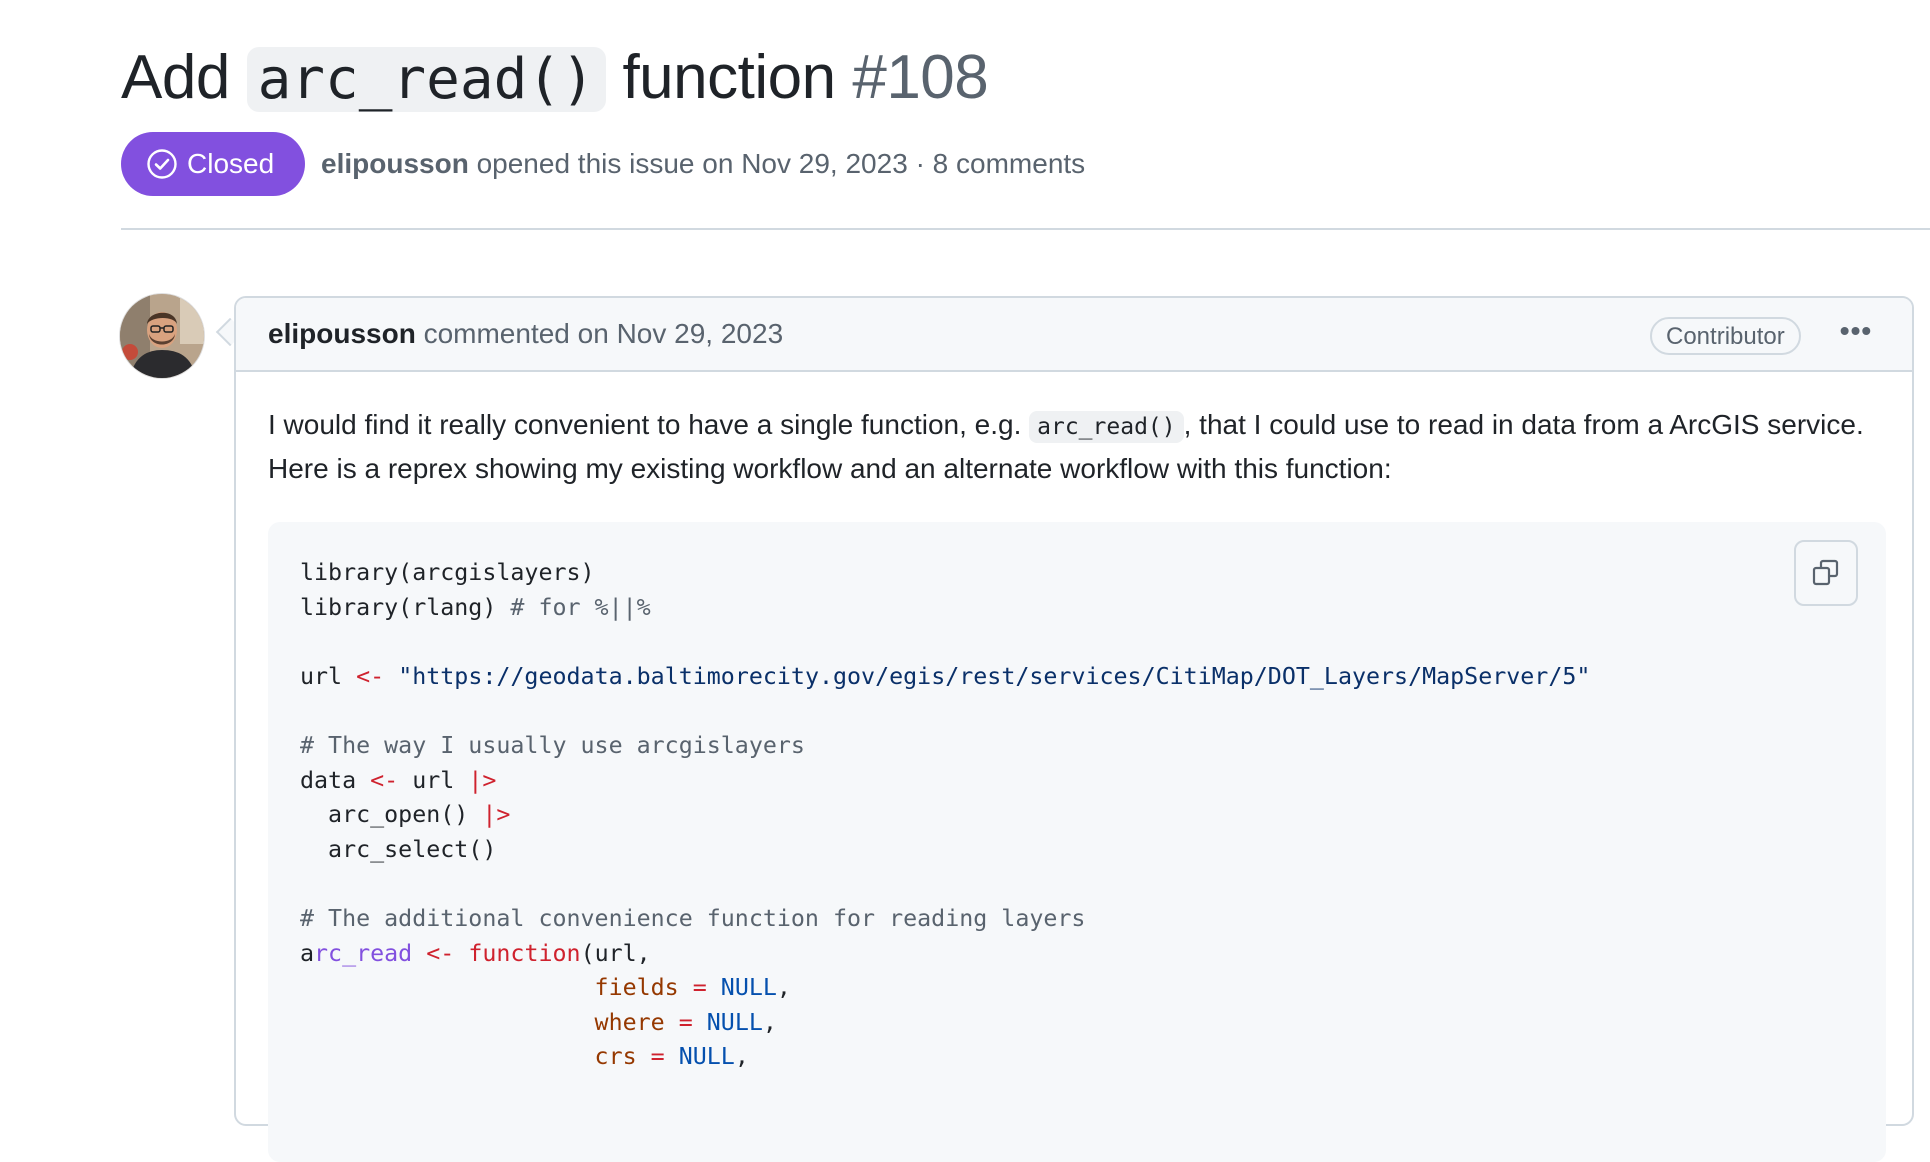 The height and width of the screenshot is (1162, 1930). Describe the element at coordinates (1856, 335) in the screenshot. I see `kebab-horizontal-icon: •••` at that location.